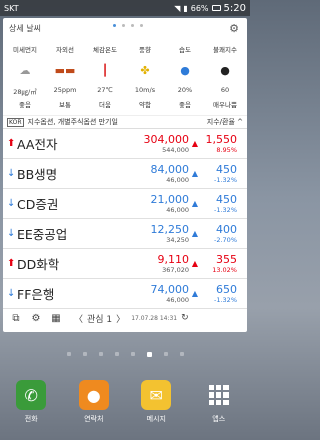 This screenshot has width=320, height=440. Describe the element at coordinates (93, 395) in the screenshot. I see `contacts-icon: ●` at that location.